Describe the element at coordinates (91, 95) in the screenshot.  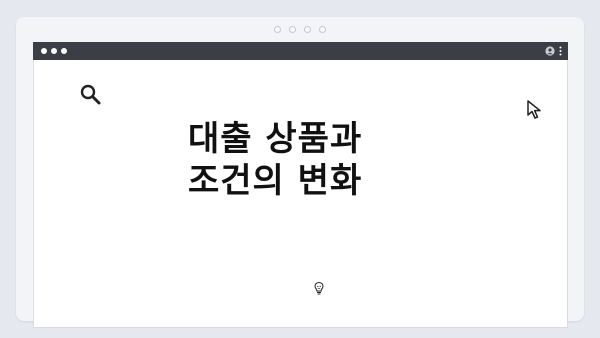
I see `search-icon` at that location.